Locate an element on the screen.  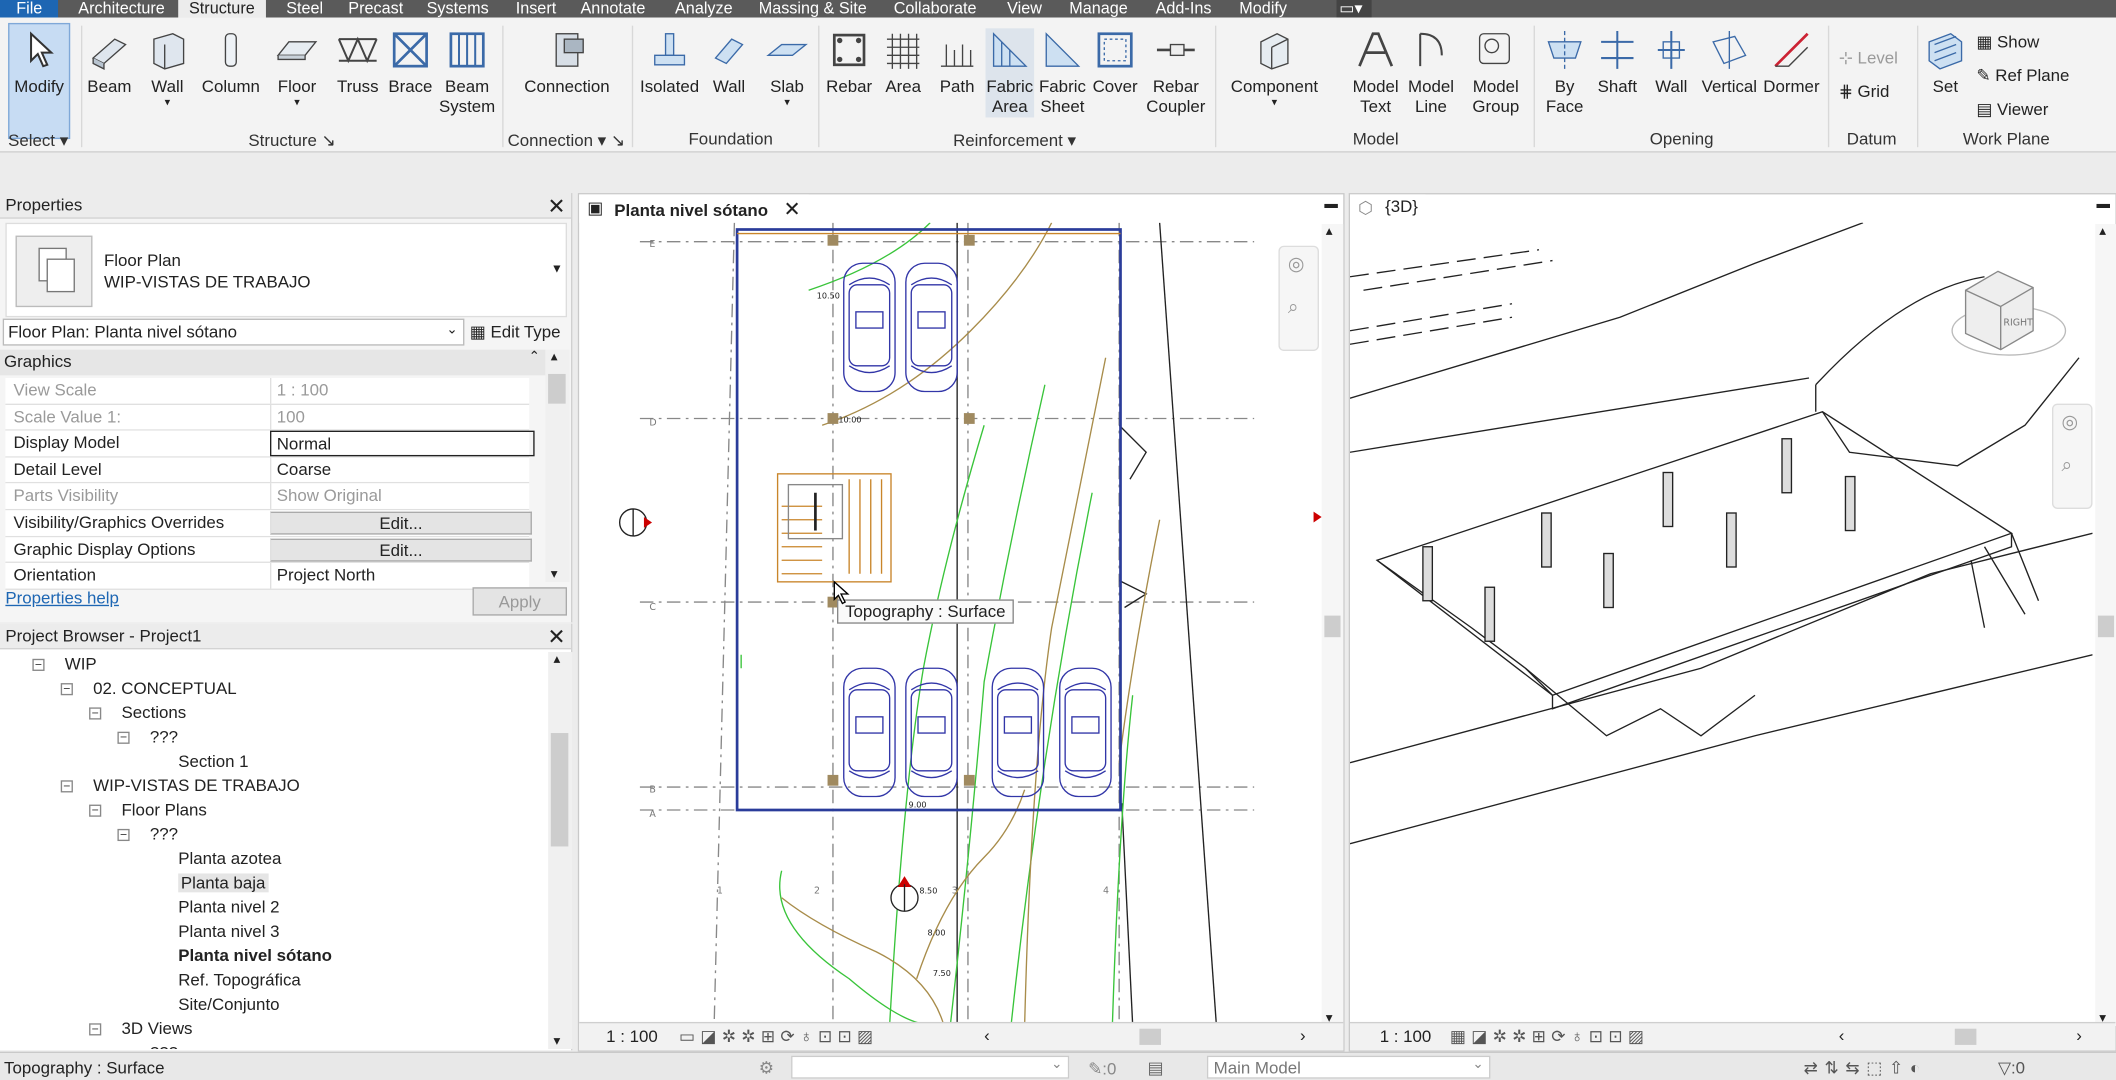
view-switch-icon: ▭▾ is located at coordinates (1354, 9).